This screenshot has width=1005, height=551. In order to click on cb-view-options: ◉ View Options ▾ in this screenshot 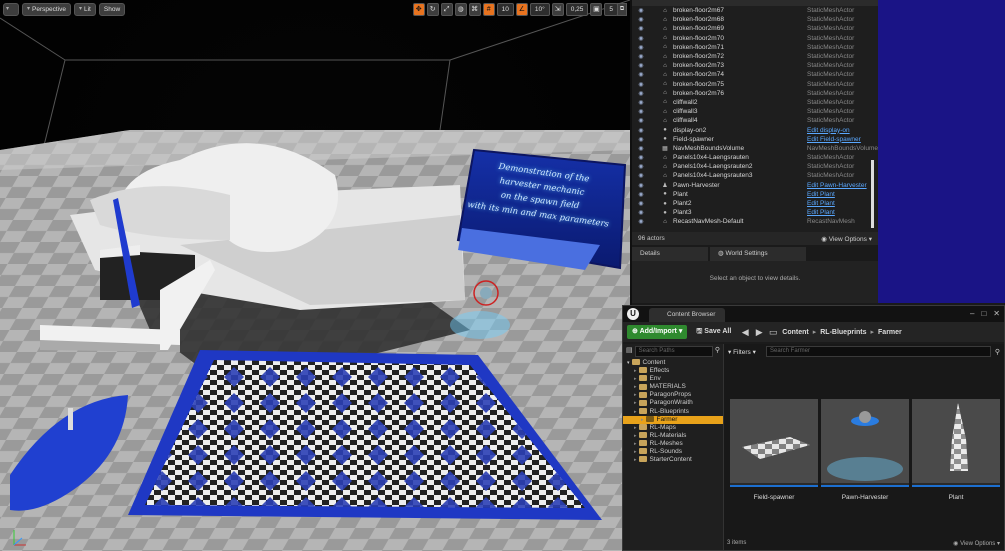, I will do `click(976, 545)`.